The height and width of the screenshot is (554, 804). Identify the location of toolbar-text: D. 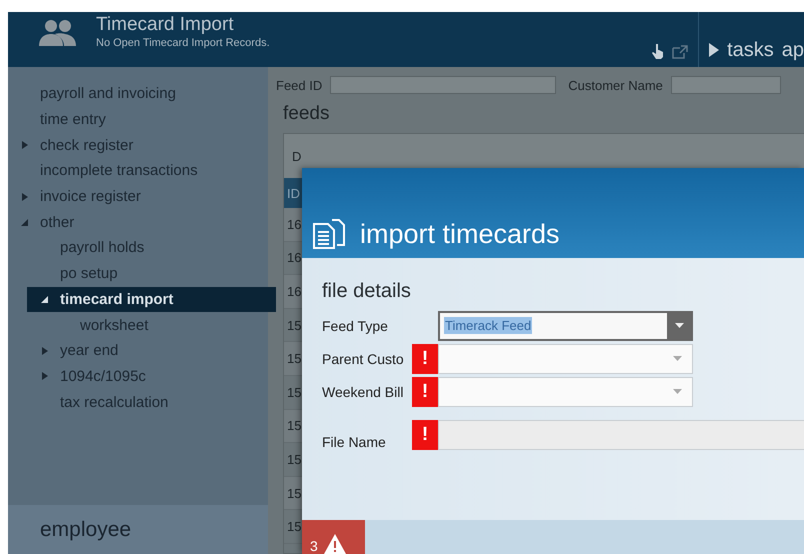
(297, 156).